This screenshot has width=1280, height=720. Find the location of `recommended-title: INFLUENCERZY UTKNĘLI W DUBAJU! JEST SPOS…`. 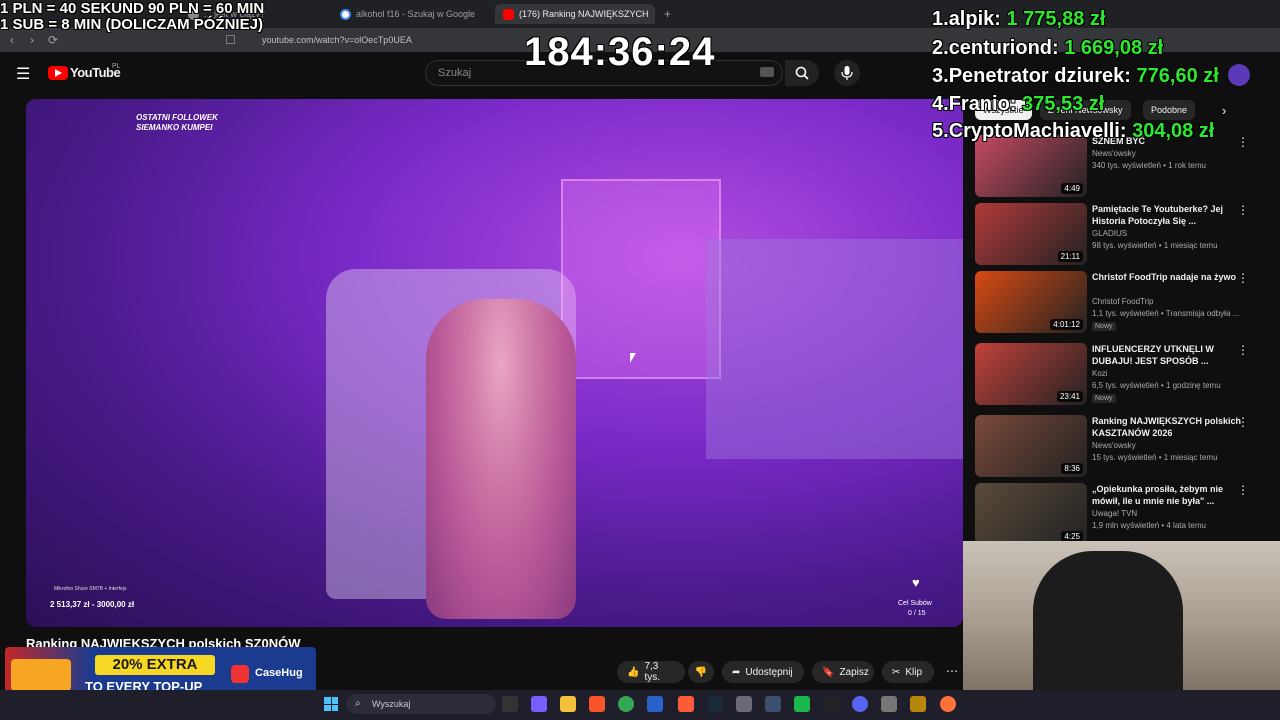

recommended-title: INFLUENCERZY UTKNĘLI W DUBAJU! JEST SPOS… is located at coordinates (1167, 355).